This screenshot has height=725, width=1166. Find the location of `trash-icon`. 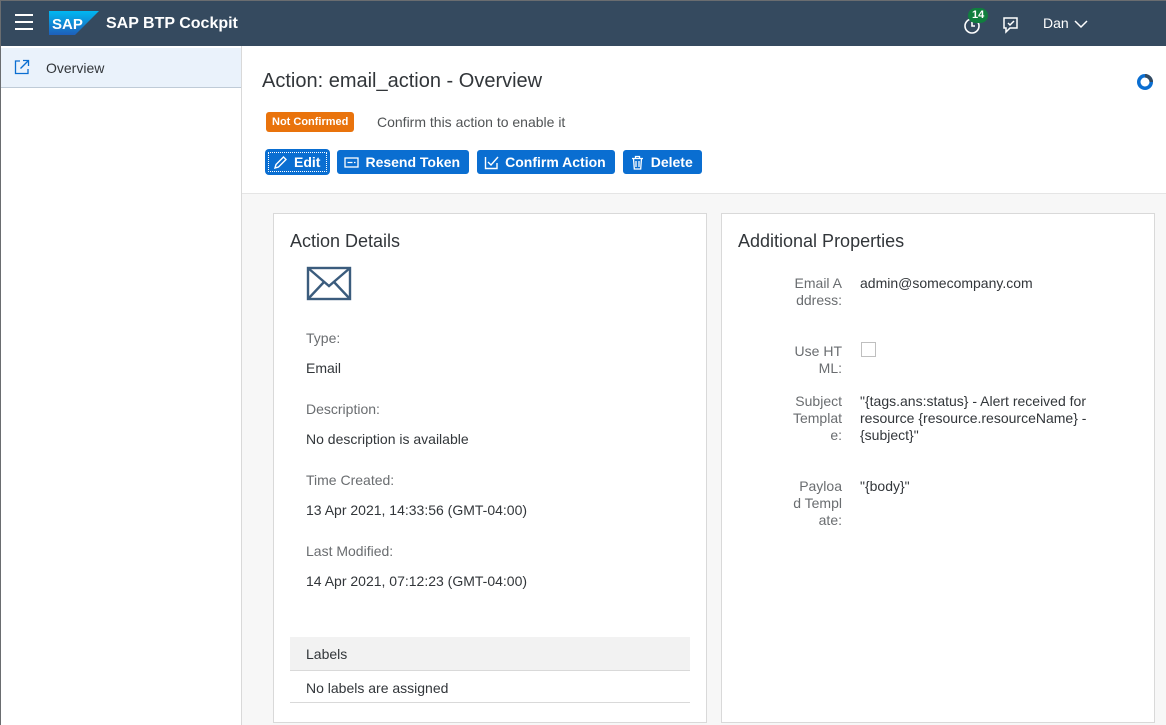

trash-icon is located at coordinates (637, 162).